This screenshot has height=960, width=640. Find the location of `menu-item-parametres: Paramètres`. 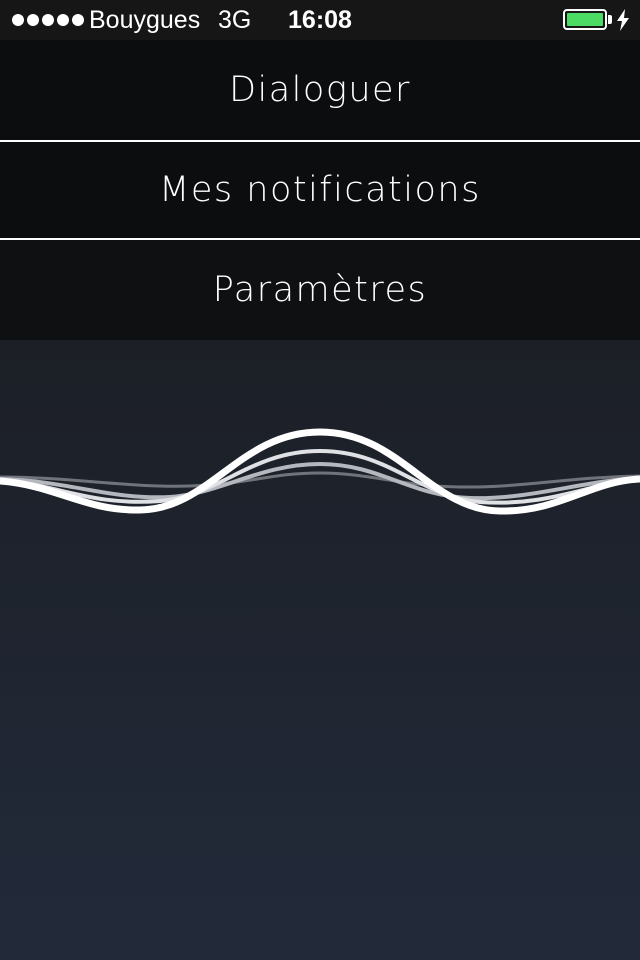

menu-item-parametres: Paramètres is located at coordinates (320, 290).